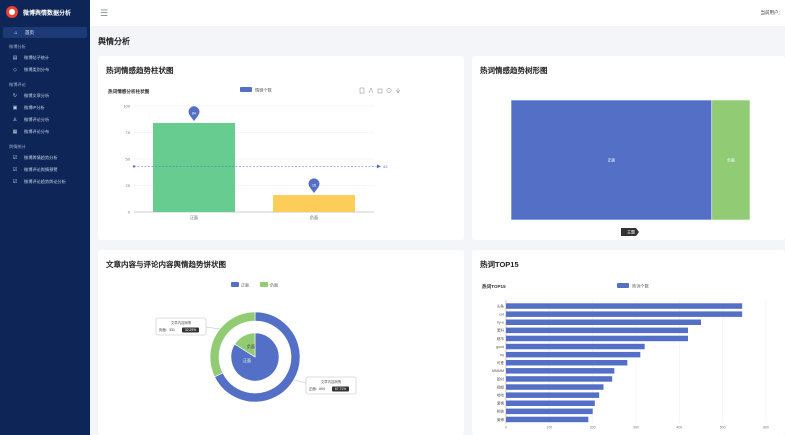 The height and width of the screenshot is (435, 785). Describe the element at coordinates (437, 13) in the screenshot. I see `top-bar: ☰ 当前用户：` at that location.